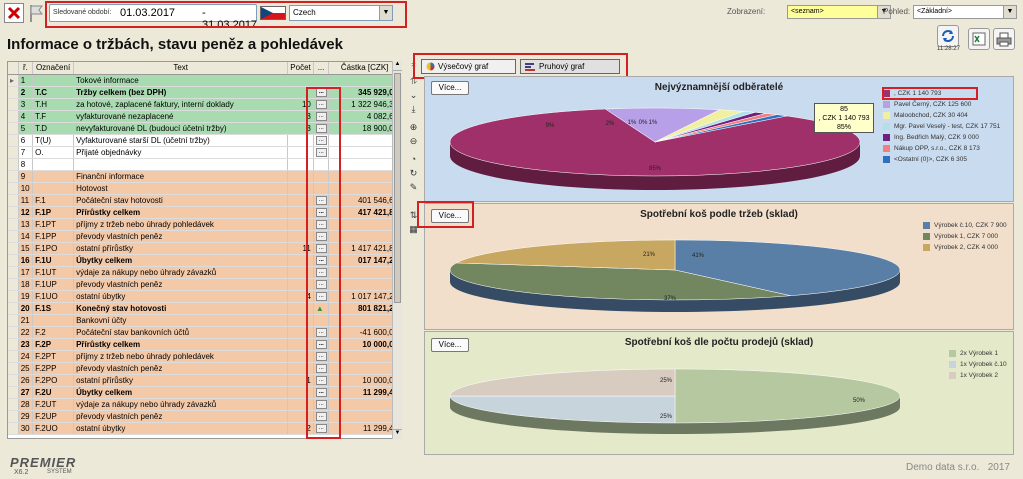 This screenshot has height=479, width=1023. Describe the element at coordinates (413, 188) in the screenshot. I see `palette-icon: ✎` at that location.